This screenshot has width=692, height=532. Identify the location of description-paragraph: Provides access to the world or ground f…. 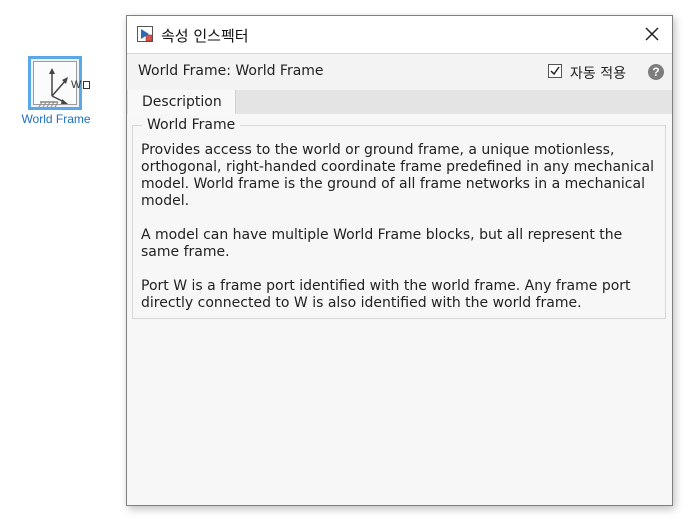
(397, 175).